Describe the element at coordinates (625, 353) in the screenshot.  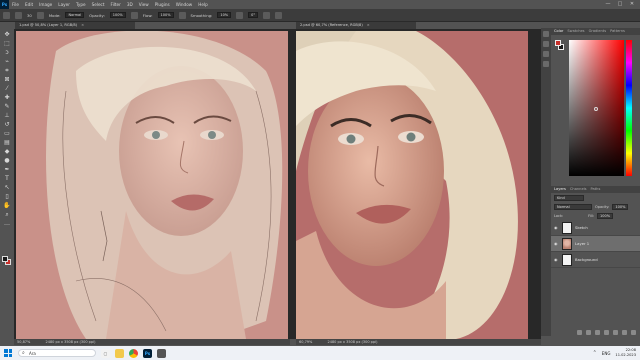
I see `clock: 22:08 11.02.2023` at that location.